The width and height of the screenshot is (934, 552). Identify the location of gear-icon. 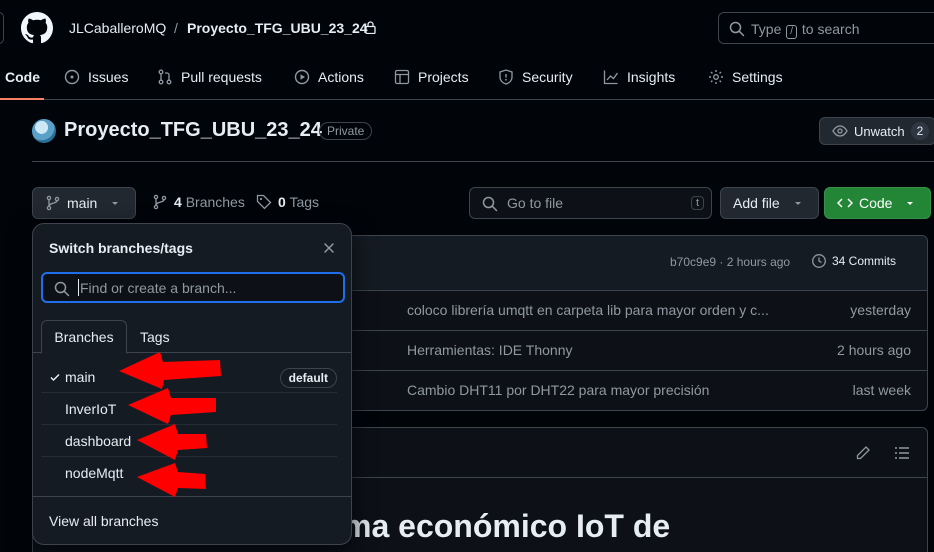
(716, 77).